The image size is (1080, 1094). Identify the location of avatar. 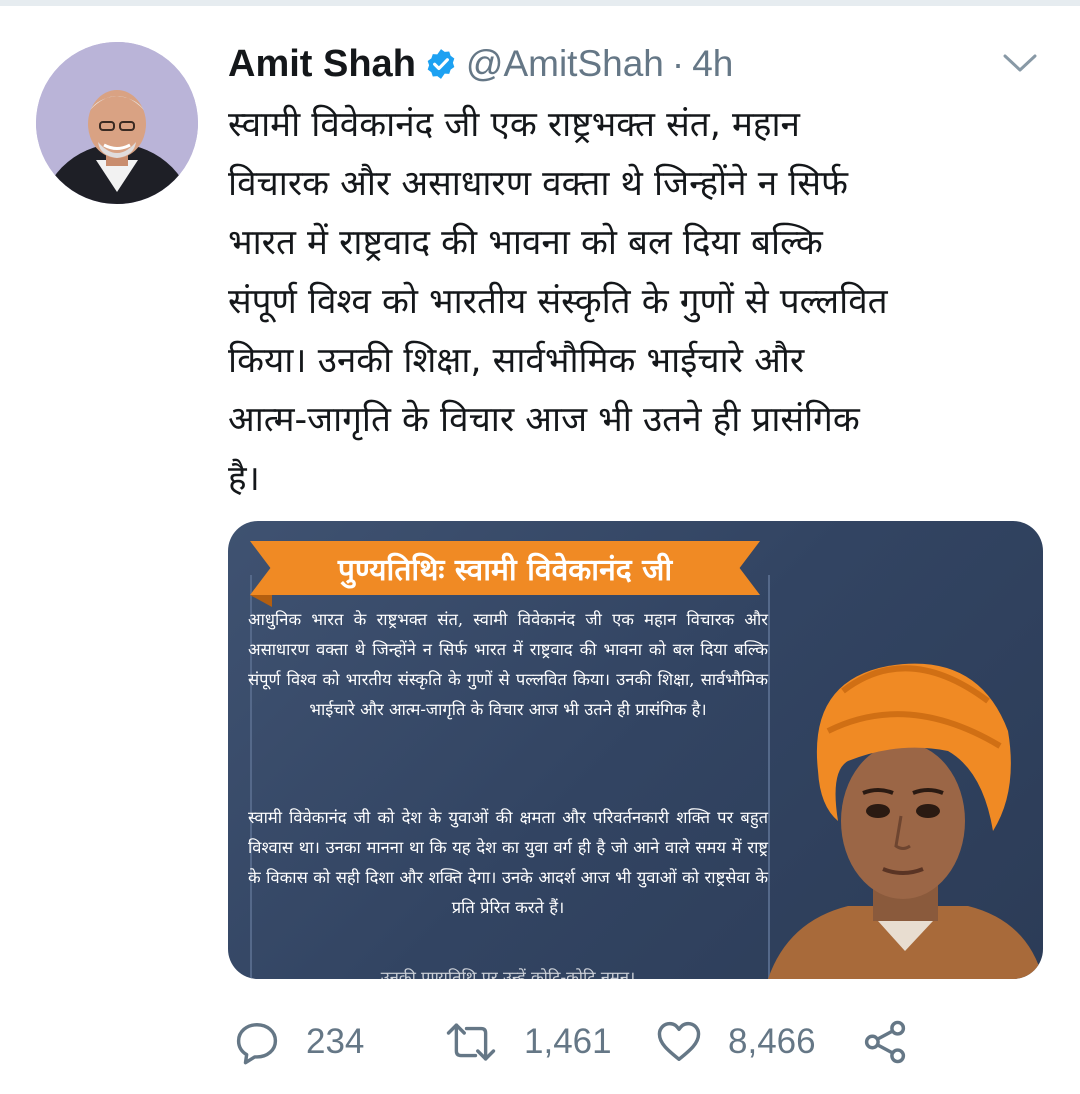
(117, 123).